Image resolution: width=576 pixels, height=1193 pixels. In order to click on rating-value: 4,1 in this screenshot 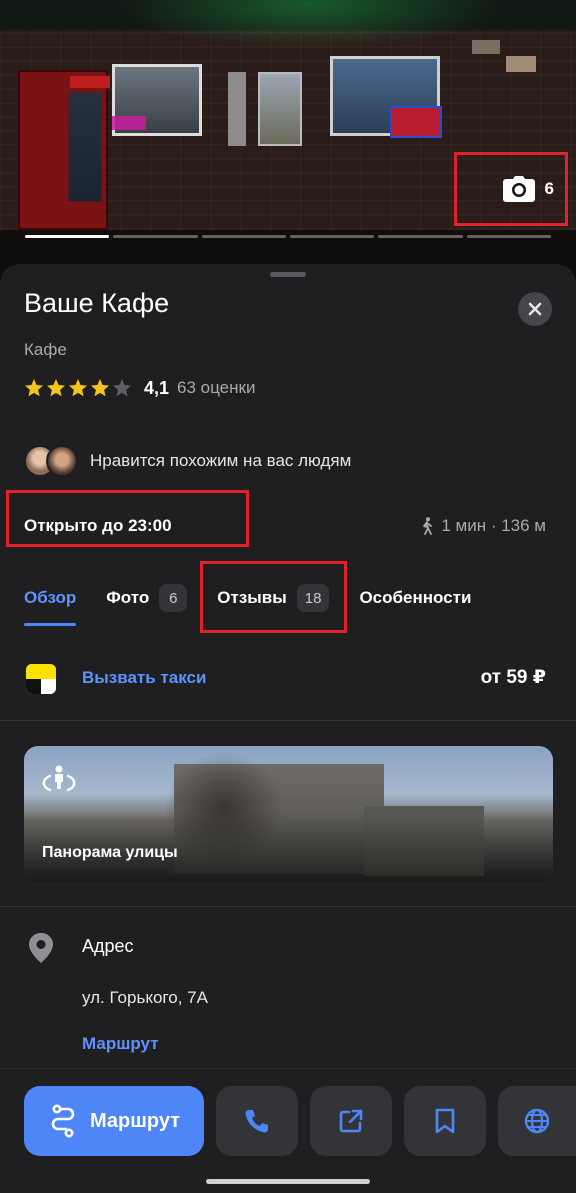, I will do `click(157, 387)`.